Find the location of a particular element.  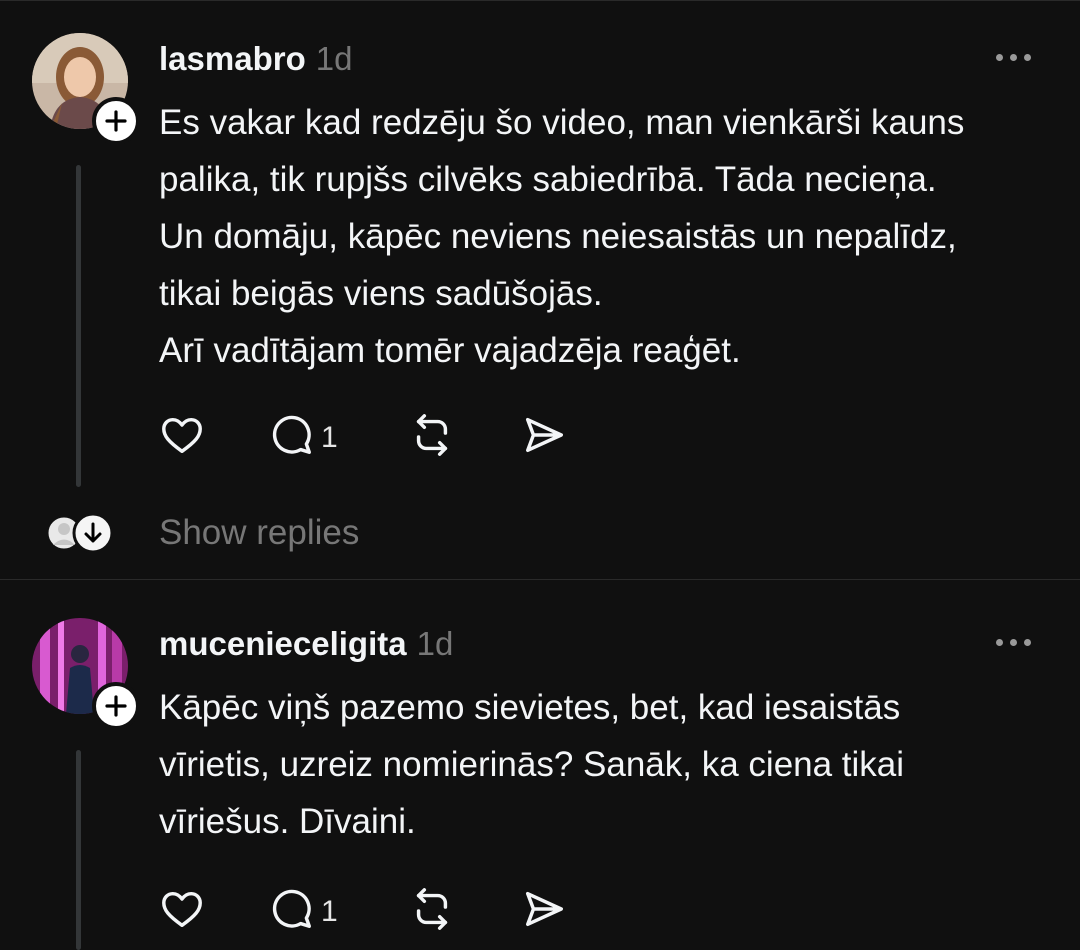

reply-avatars is located at coordinates (80, 533).